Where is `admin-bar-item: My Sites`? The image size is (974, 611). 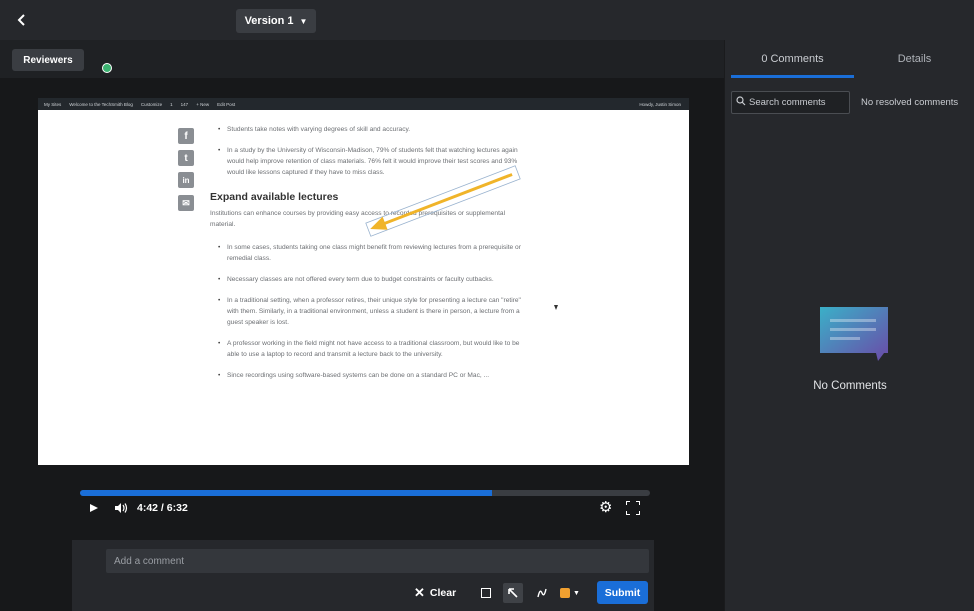
admin-bar-item: My Sites is located at coordinates (53, 104).